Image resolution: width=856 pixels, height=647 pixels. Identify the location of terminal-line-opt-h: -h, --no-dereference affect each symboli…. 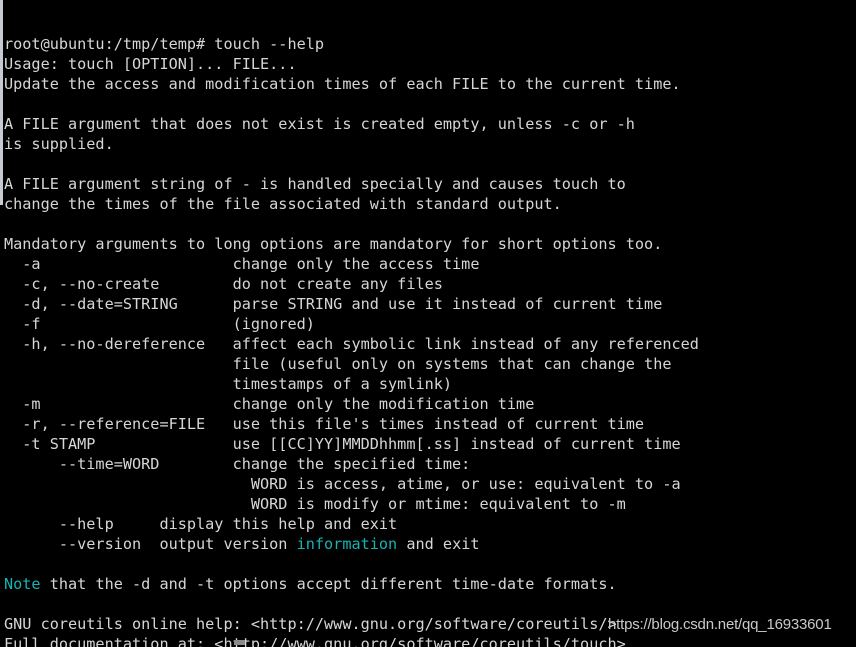
(351, 344).